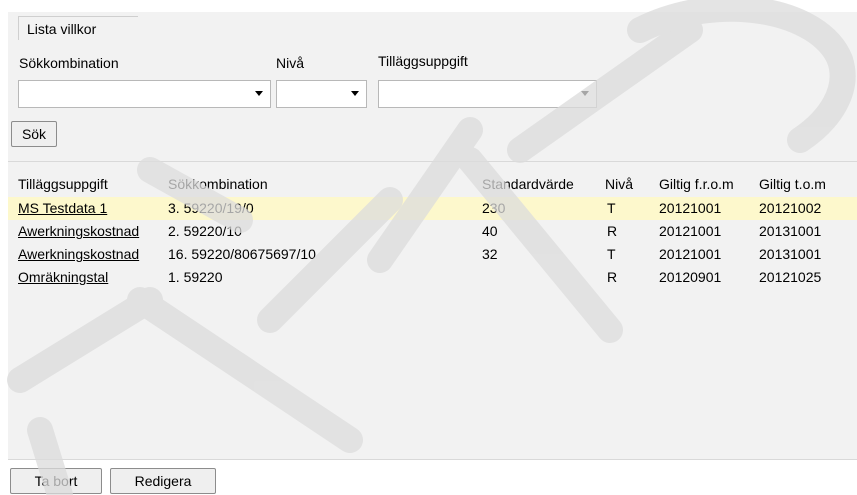 This screenshot has width=857, height=495. Describe the element at coordinates (63, 277) in the screenshot. I see `supplement-link: Omräkningstal` at that location.